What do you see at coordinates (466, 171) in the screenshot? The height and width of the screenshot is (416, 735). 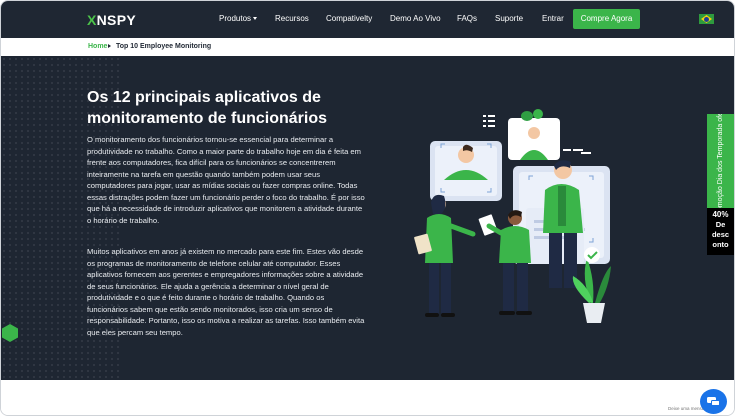 I see `profile-card-left` at bounding box center [466, 171].